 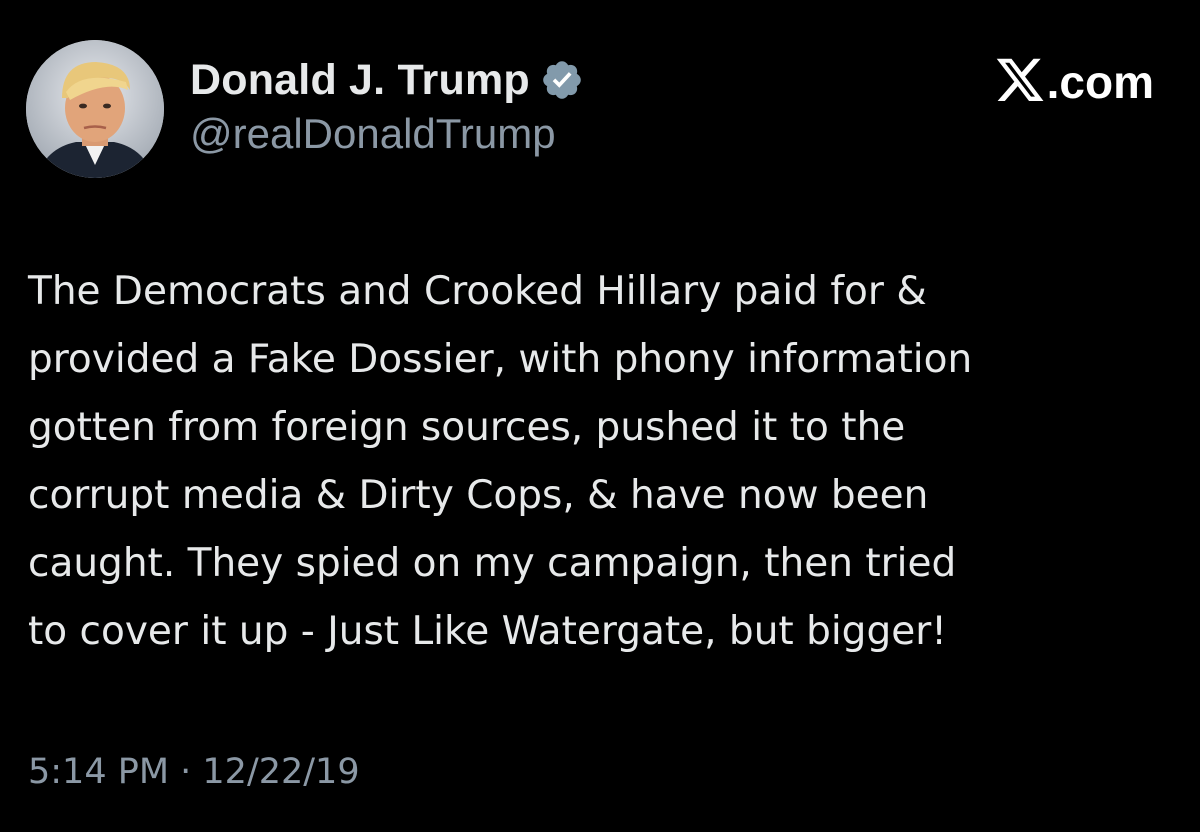 What do you see at coordinates (1100, 82) in the screenshot?
I see `brand-text: .com` at bounding box center [1100, 82].